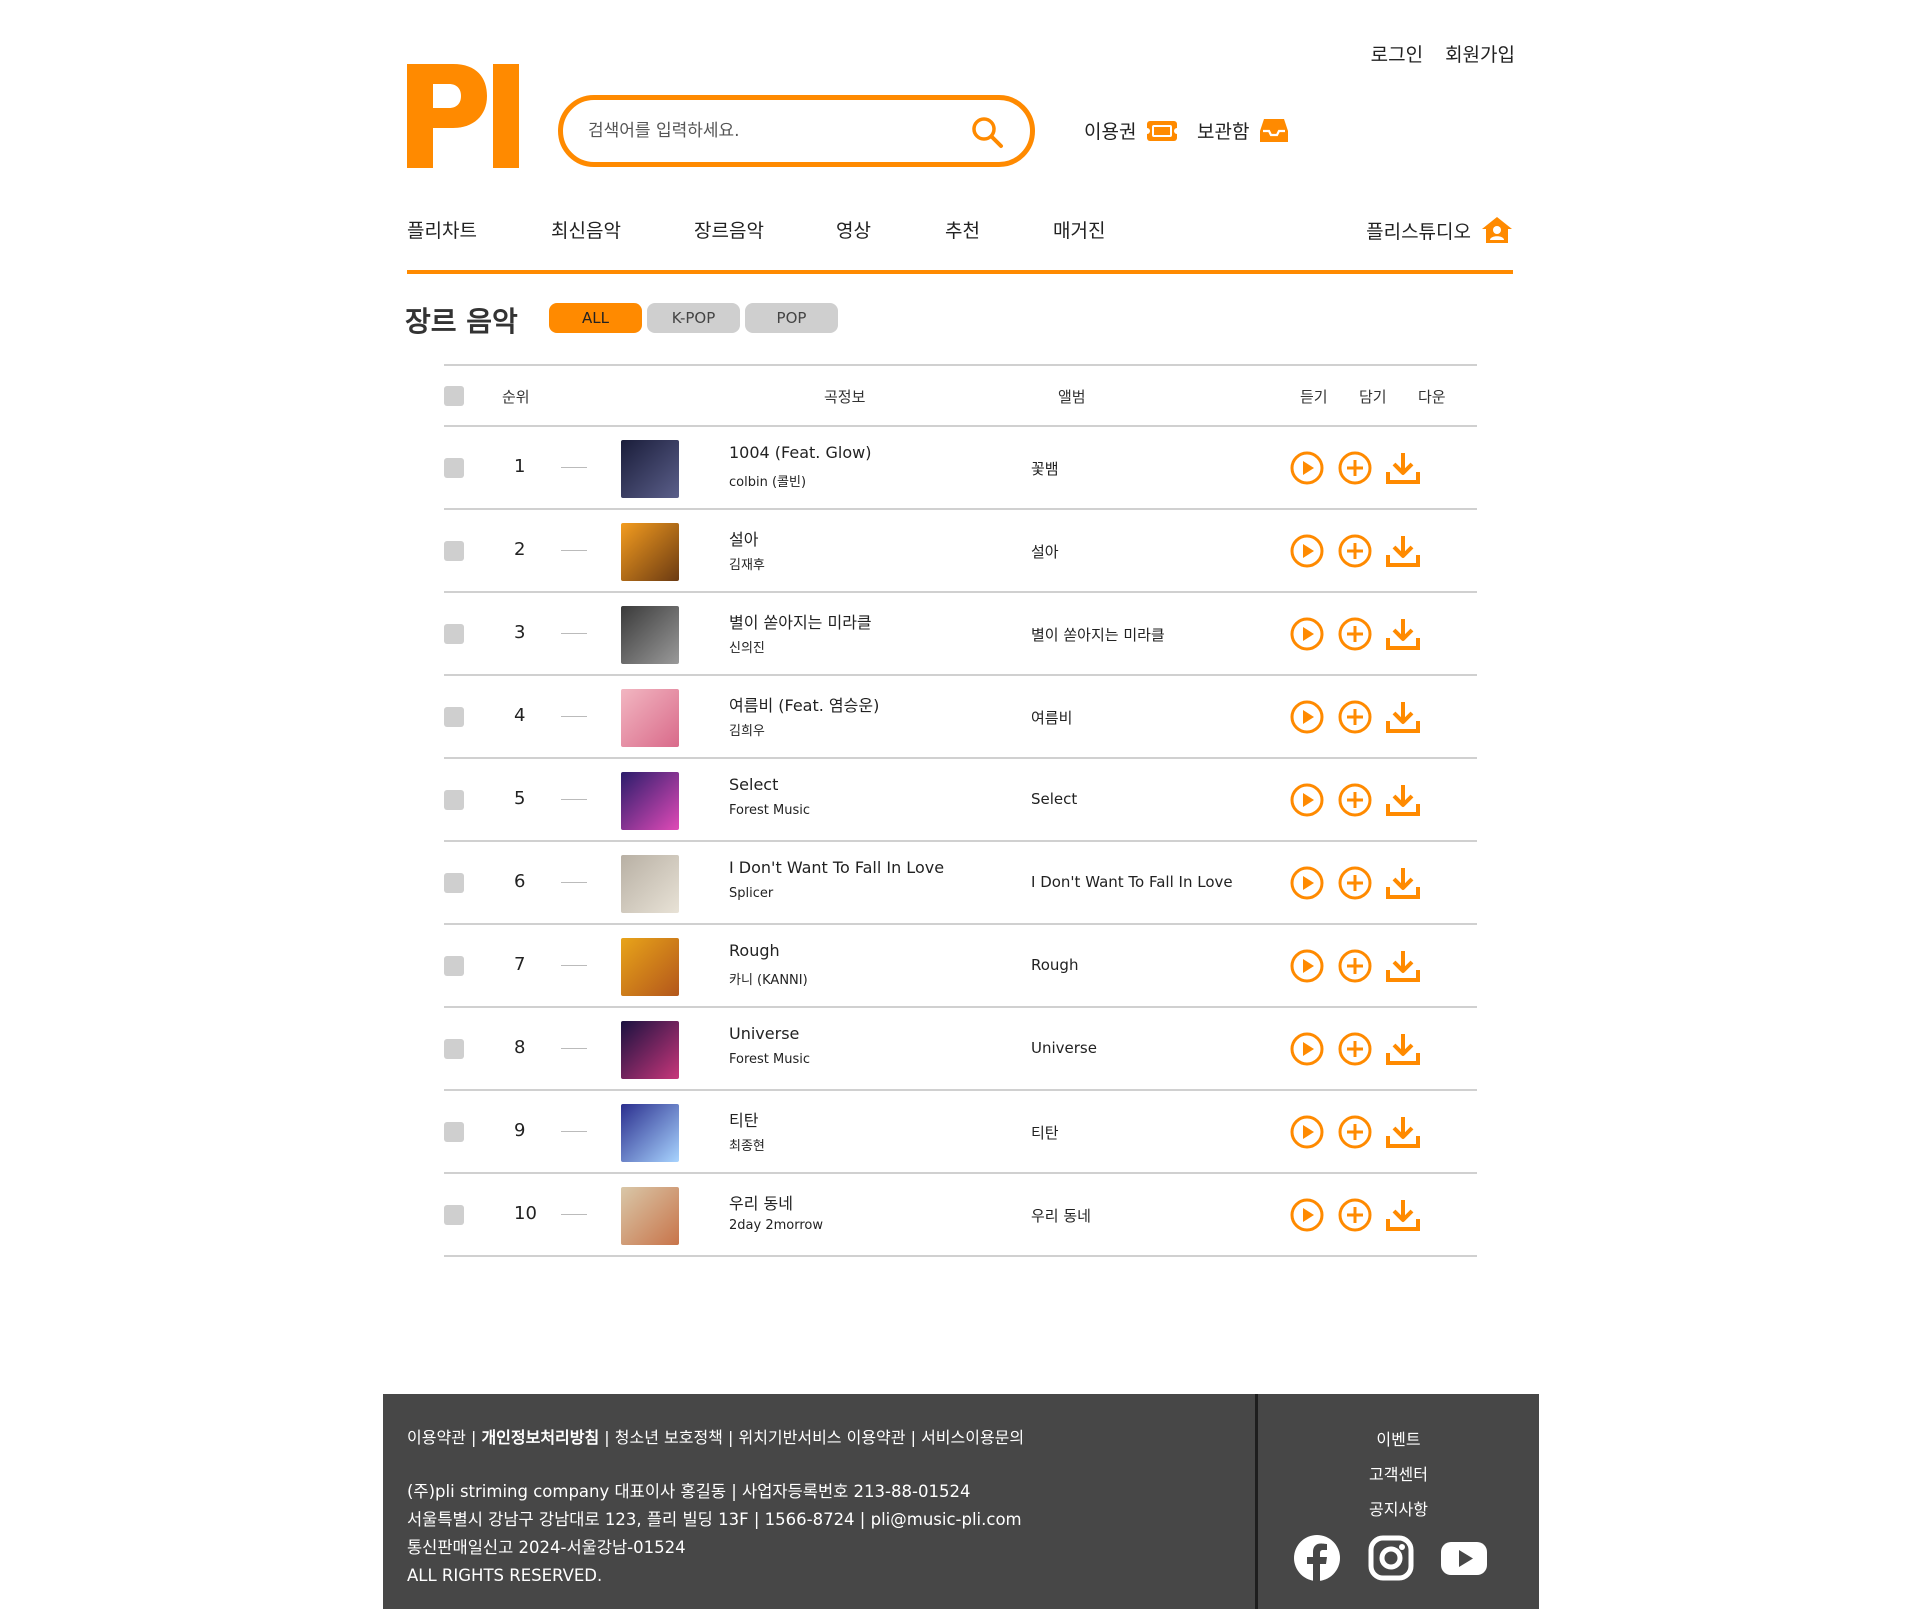 The image size is (1920, 1609). What do you see at coordinates (764, 1033) in the screenshot?
I see `song-title: Universe` at bounding box center [764, 1033].